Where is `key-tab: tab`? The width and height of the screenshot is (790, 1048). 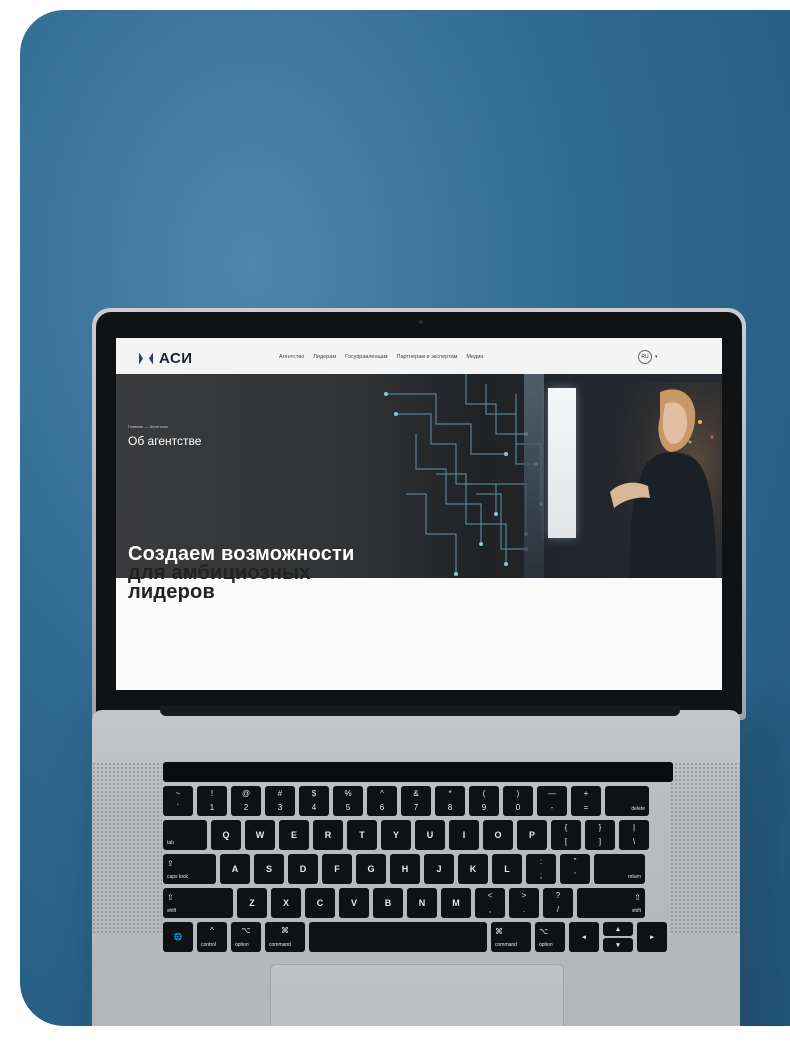 key-tab: tab is located at coordinates (185, 835).